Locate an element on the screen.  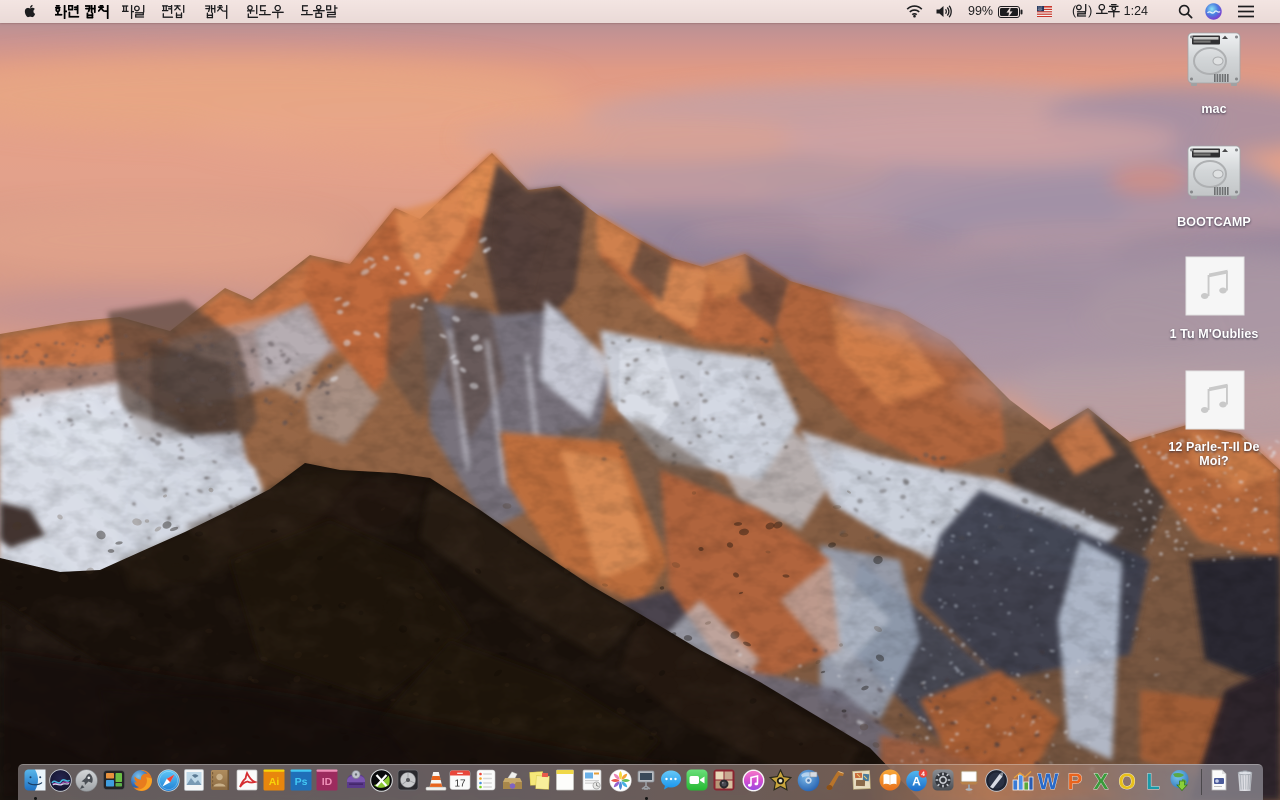
svg-text: P is located at coordinates (1075, 781).